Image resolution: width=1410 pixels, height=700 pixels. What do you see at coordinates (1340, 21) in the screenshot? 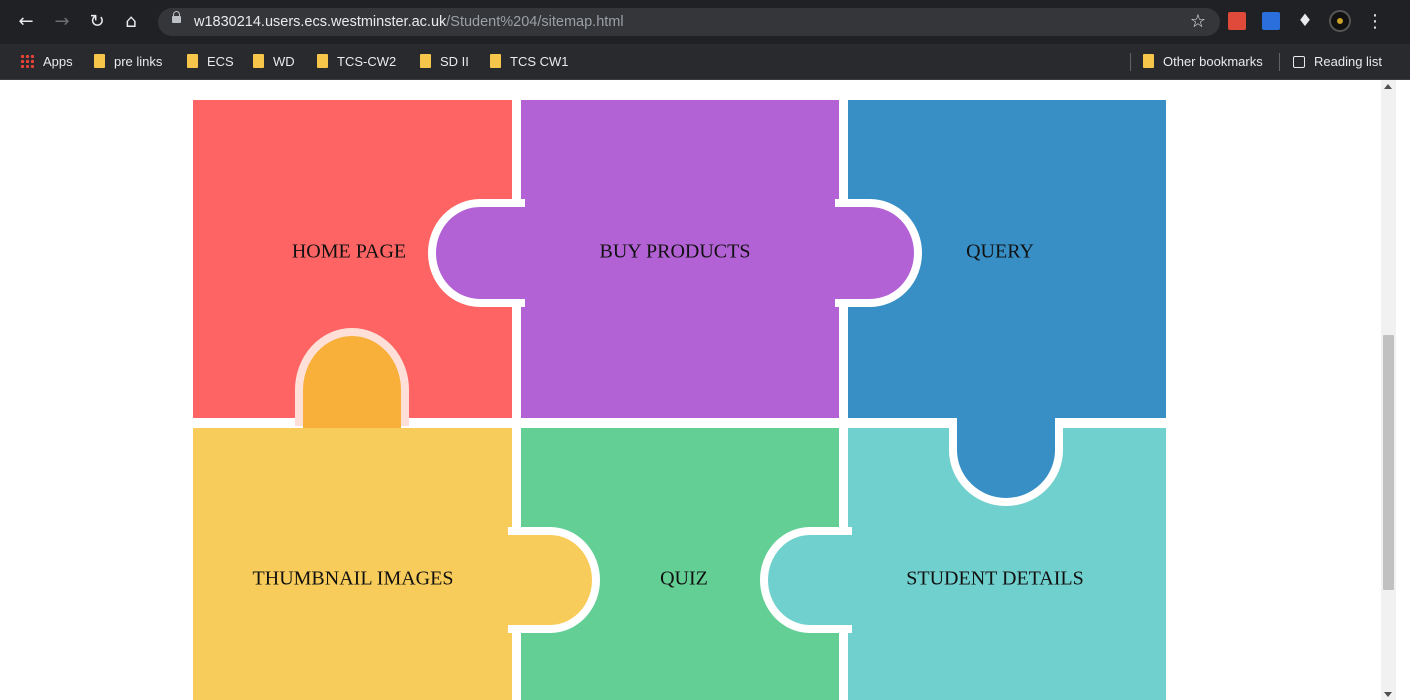
I see `profile-avatar` at bounding box center [1340, 21].